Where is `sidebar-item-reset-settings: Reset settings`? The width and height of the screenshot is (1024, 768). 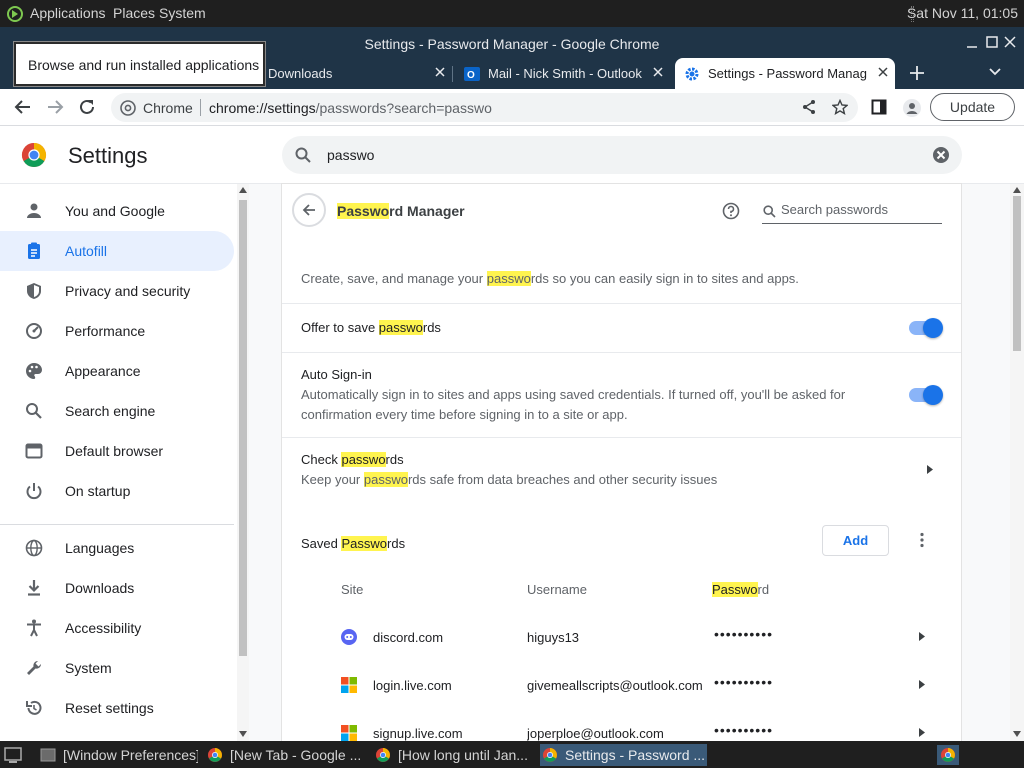 sidebar-item-reset-settings: Reset settings is located at coordinates (117, 708).